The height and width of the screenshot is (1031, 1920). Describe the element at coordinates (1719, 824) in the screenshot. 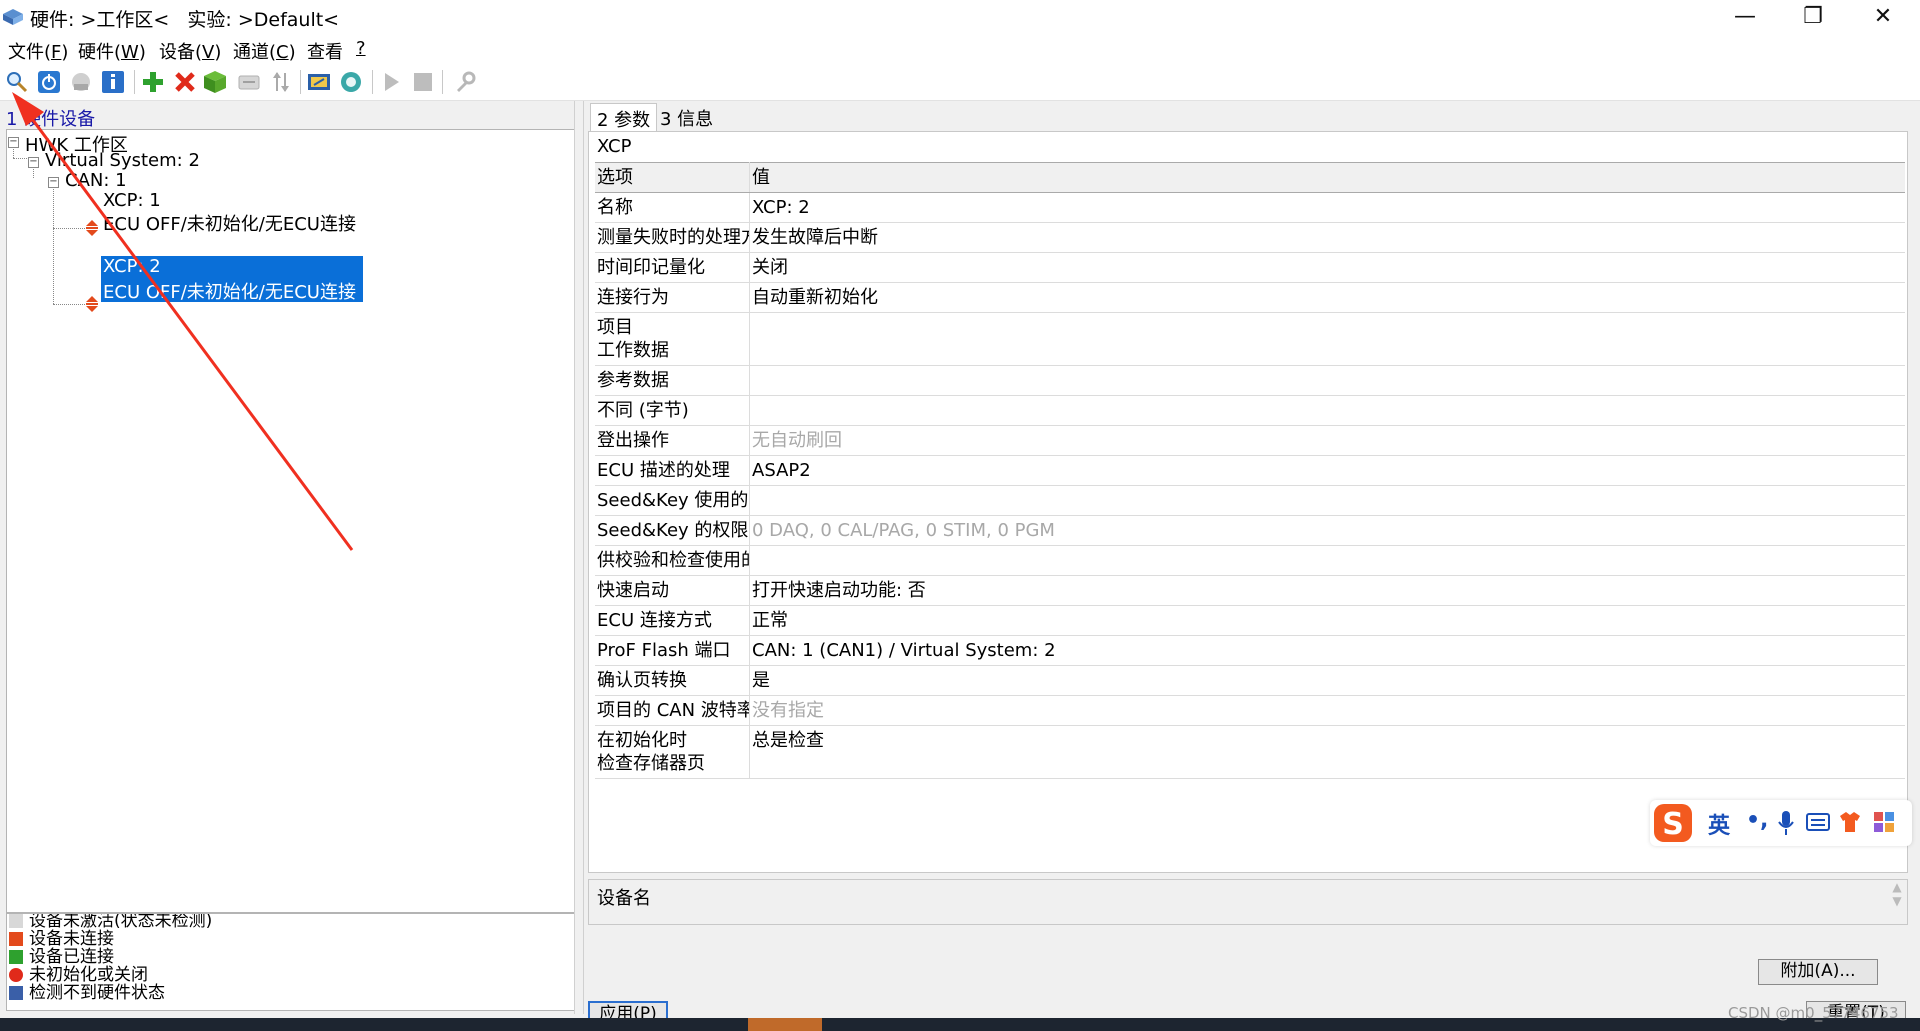

I see `ime-language: 英` at that location.